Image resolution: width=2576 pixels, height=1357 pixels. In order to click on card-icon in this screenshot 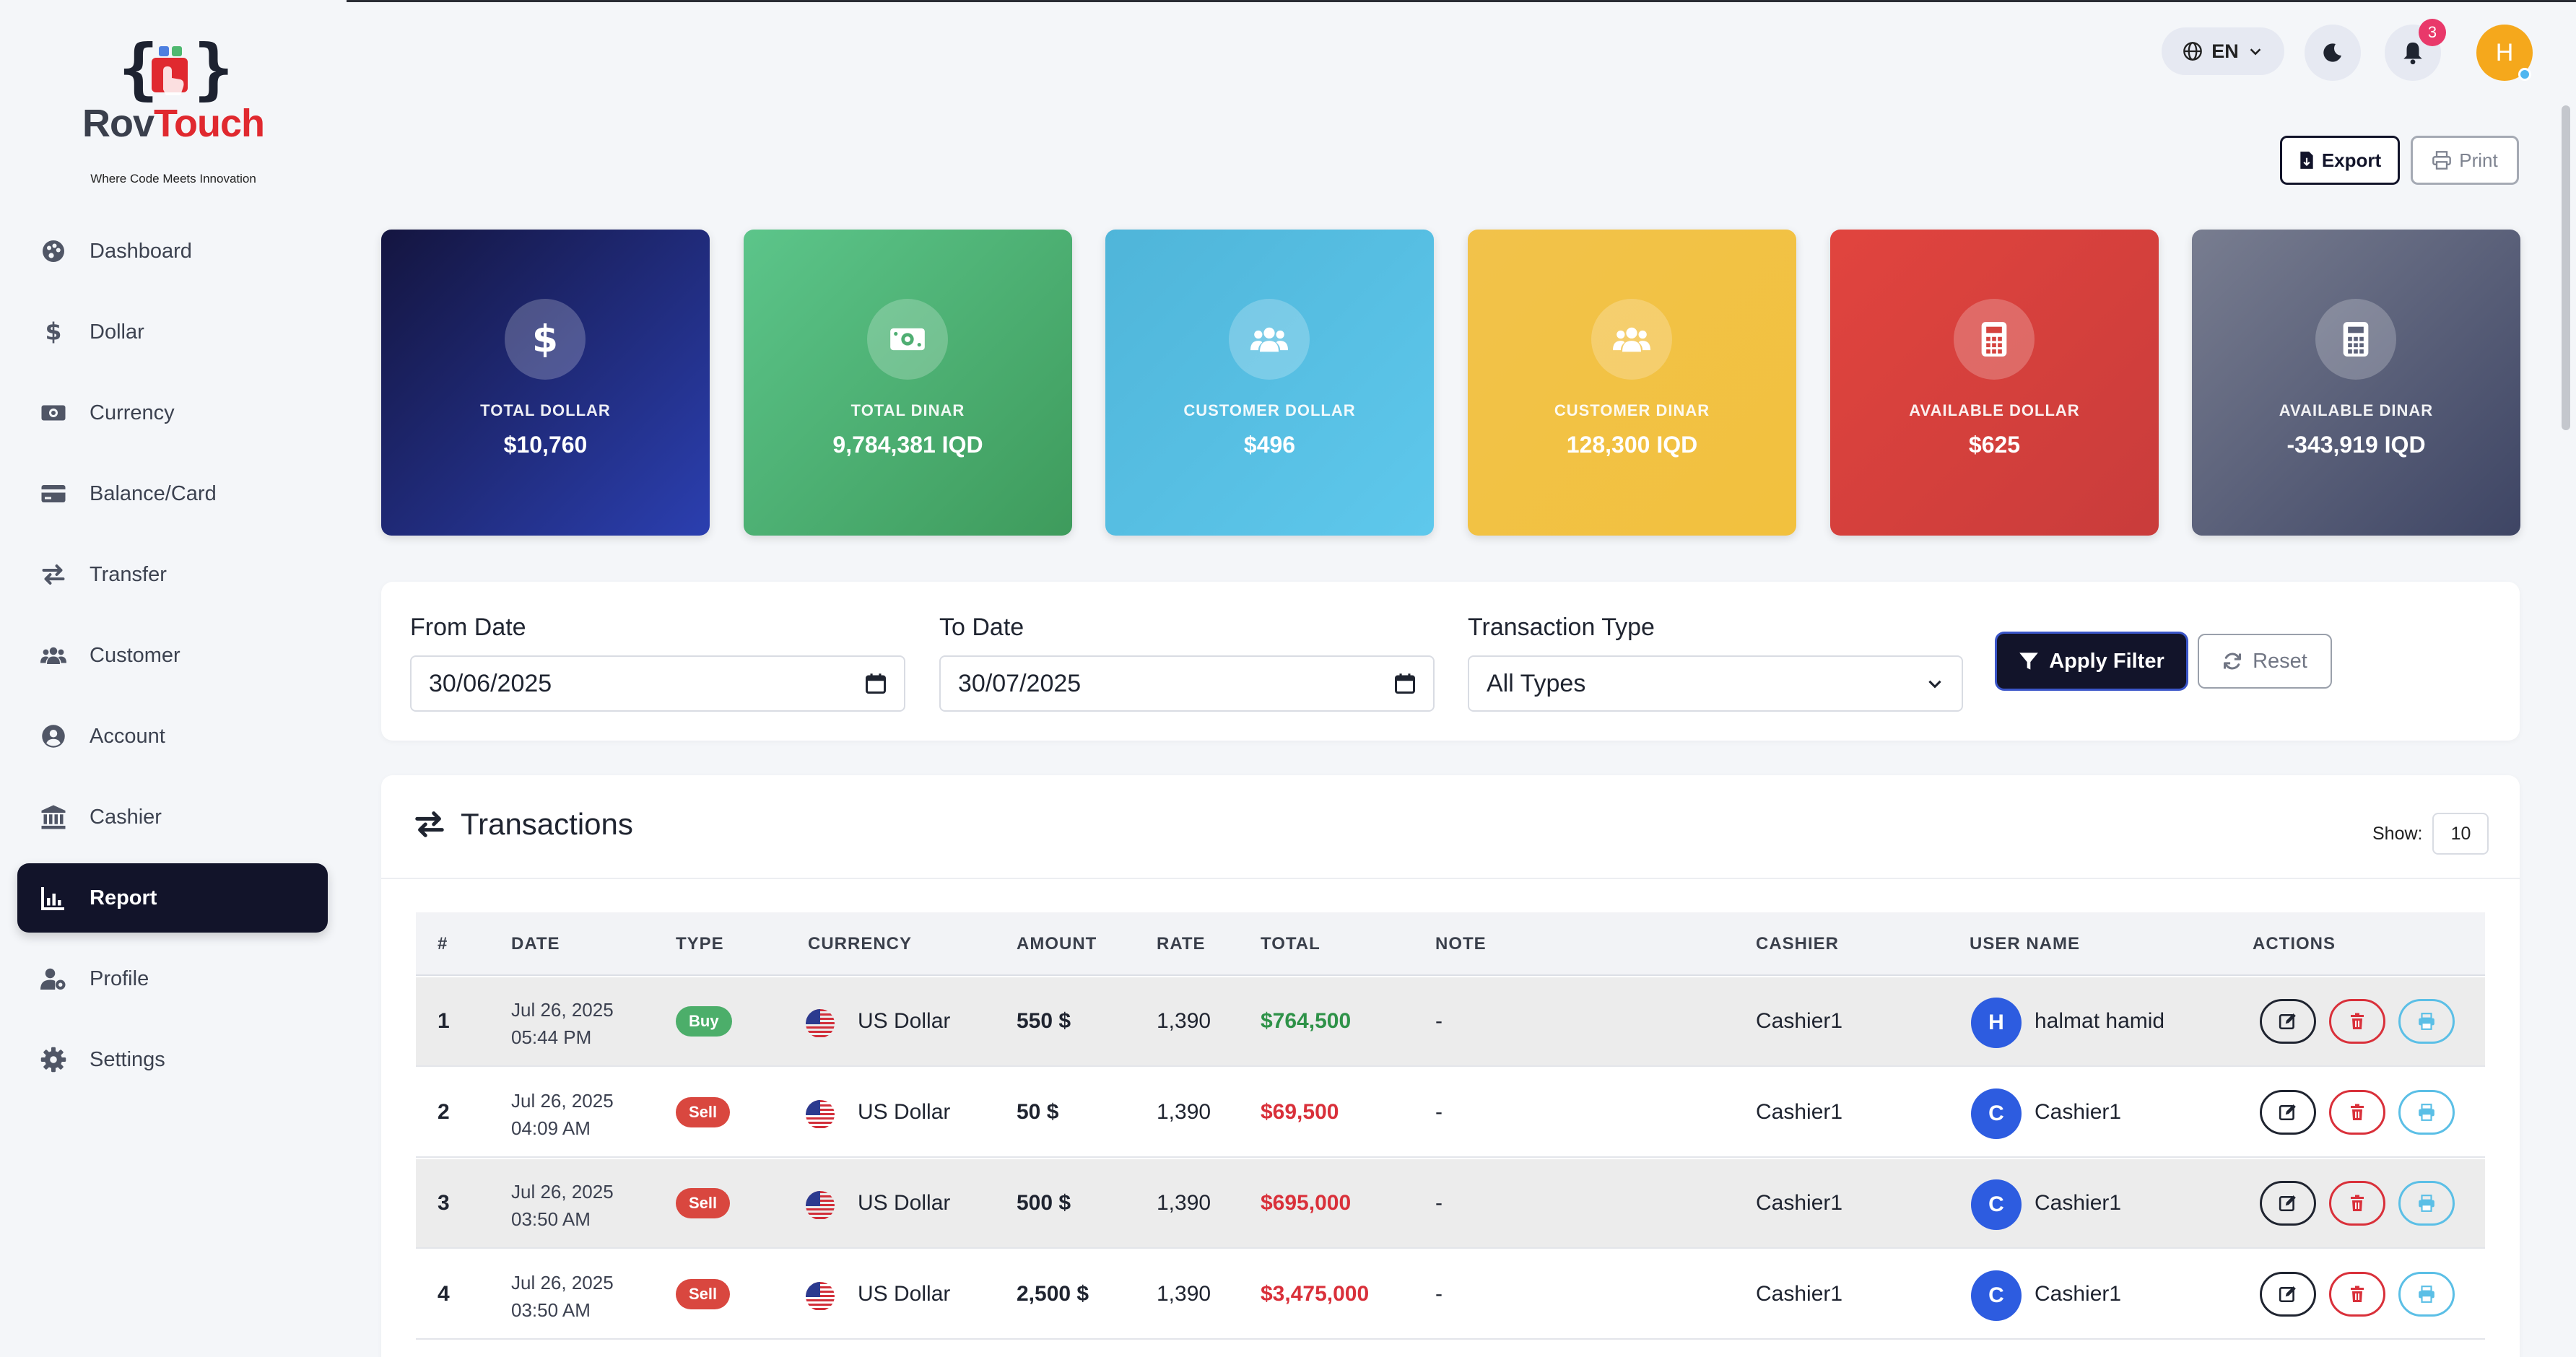, I will do `click(53, 494)`.